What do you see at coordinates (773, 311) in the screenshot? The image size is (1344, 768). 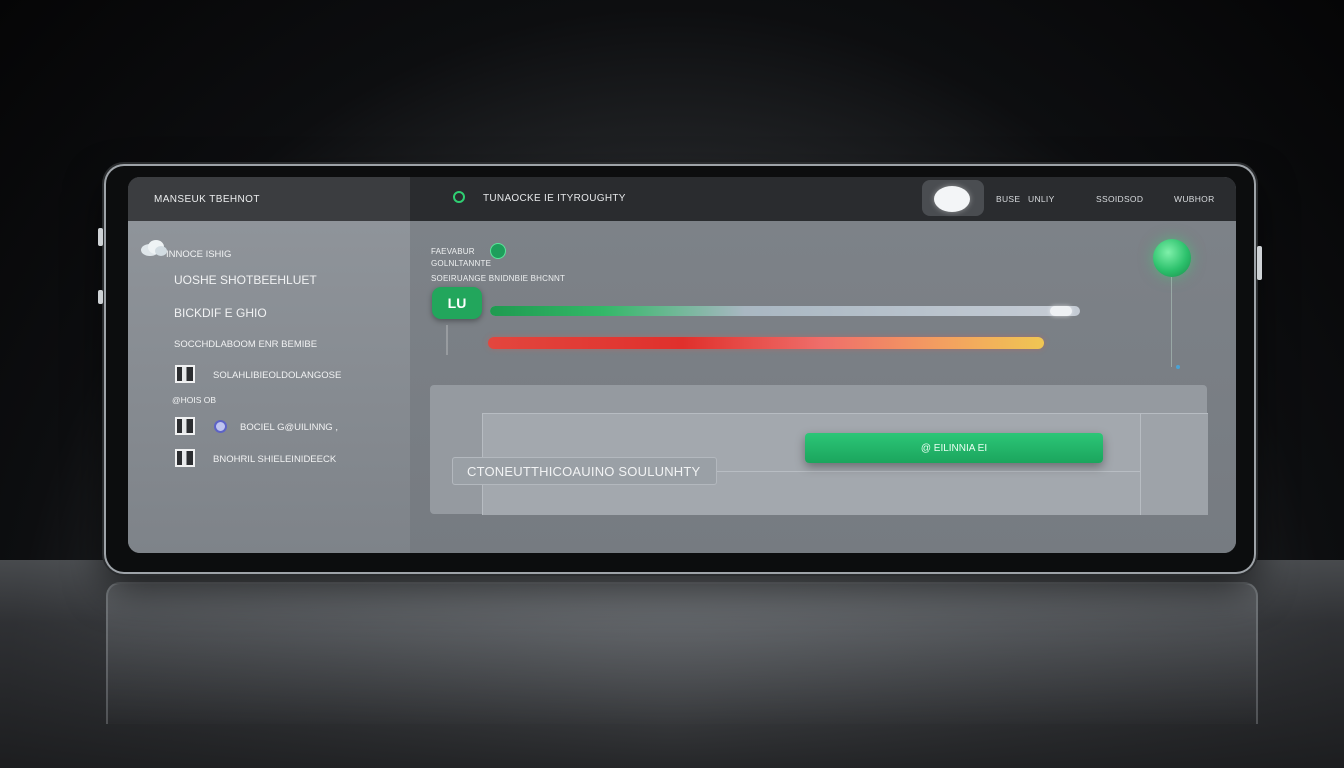 I see `progress-fill` at bounding box center [773, 311].